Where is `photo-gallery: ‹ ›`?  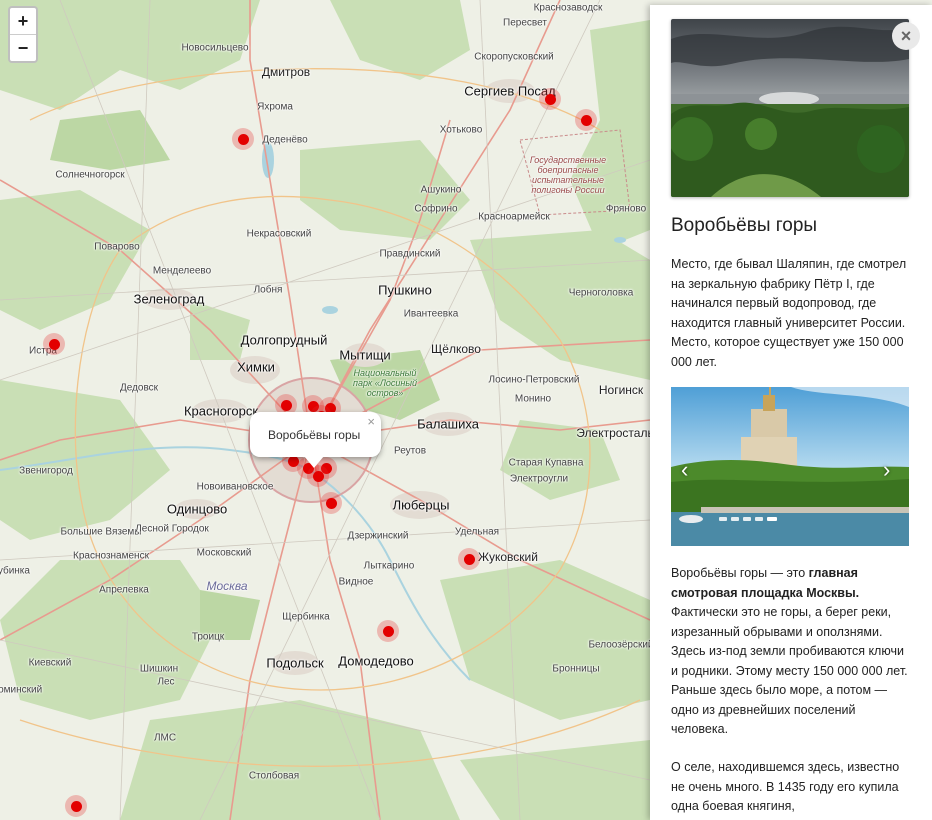
photo-gallery: ‹ › is located at coordinates (790, 466).